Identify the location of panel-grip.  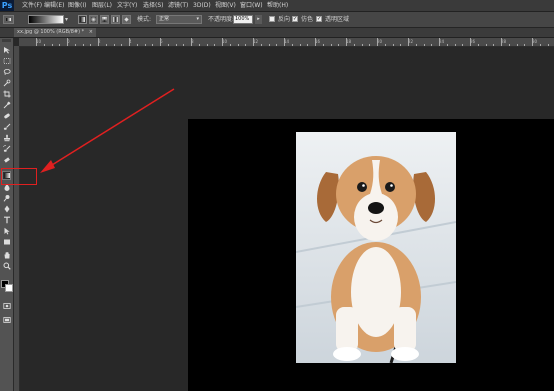
(6, 40).